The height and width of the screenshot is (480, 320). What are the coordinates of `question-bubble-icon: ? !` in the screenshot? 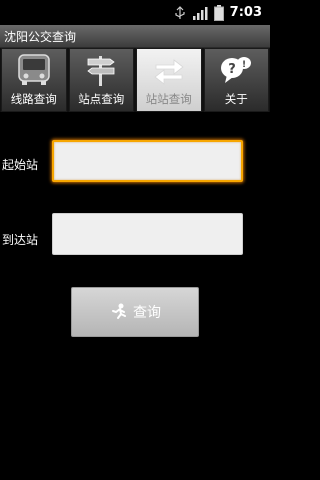 It's located at (236, 70).